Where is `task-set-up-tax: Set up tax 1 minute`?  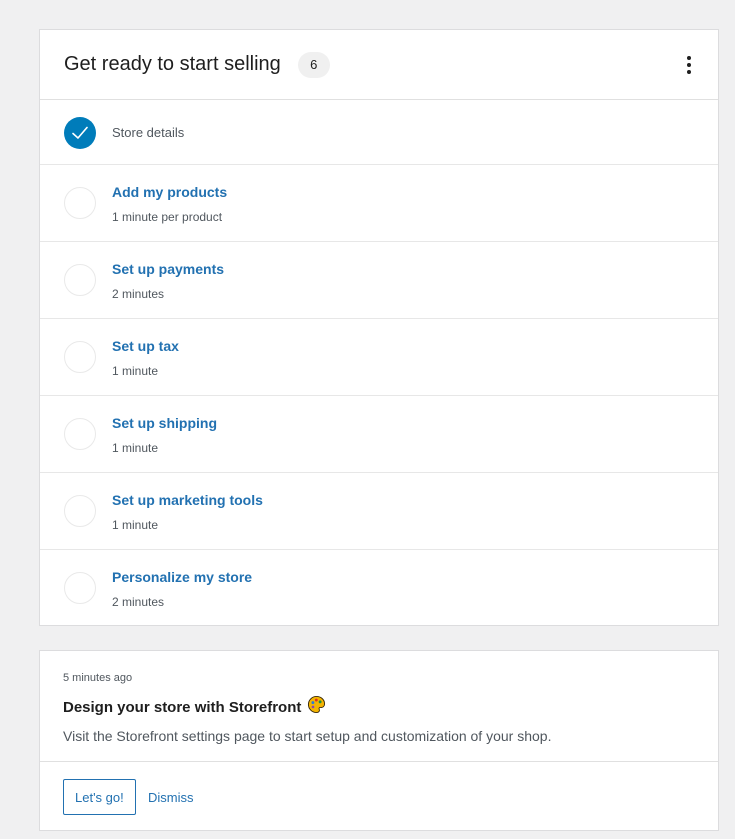 task-set-up-tax: Set up tax 1 minute is located at coordinates (379, 357).